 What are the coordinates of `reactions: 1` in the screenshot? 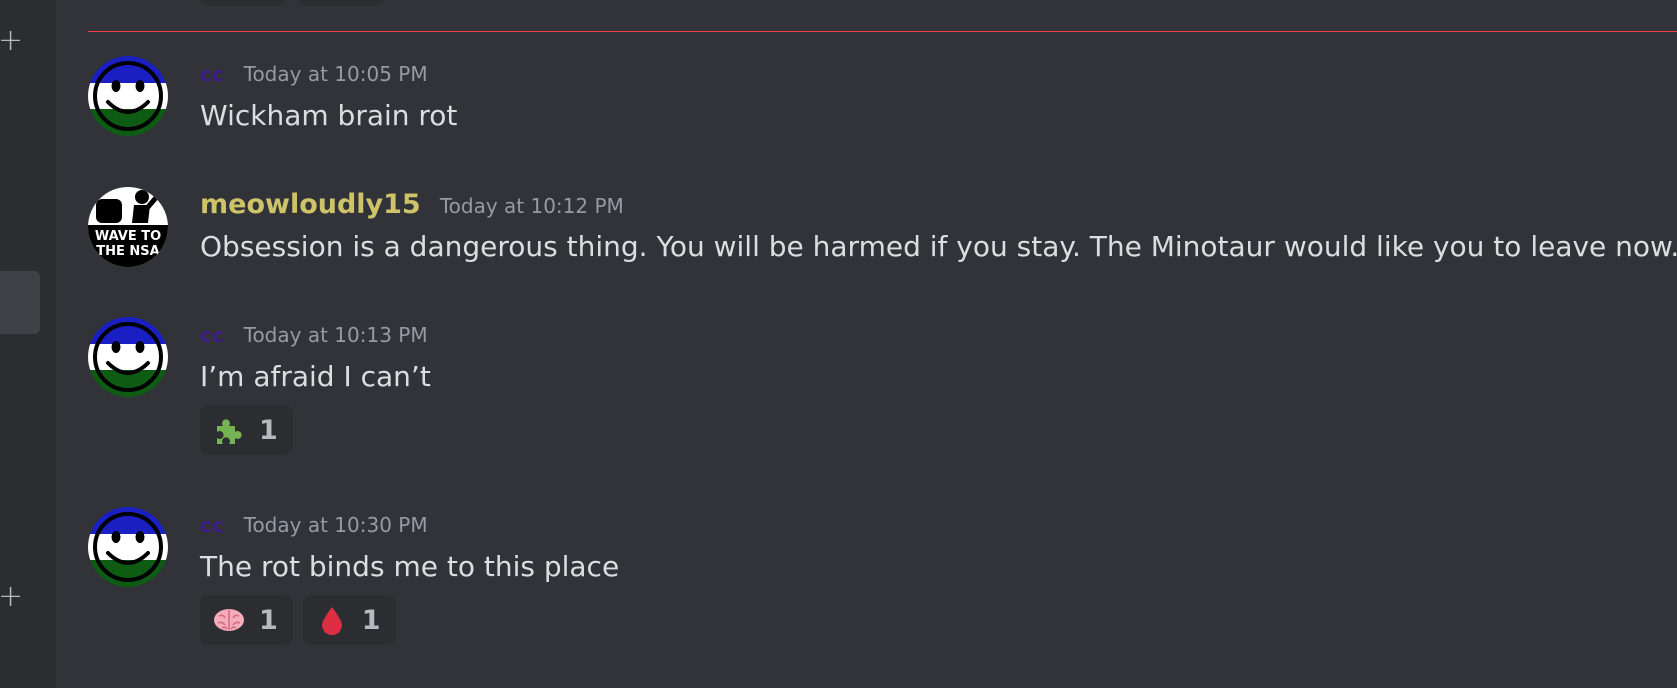 It's located at (246, 430).